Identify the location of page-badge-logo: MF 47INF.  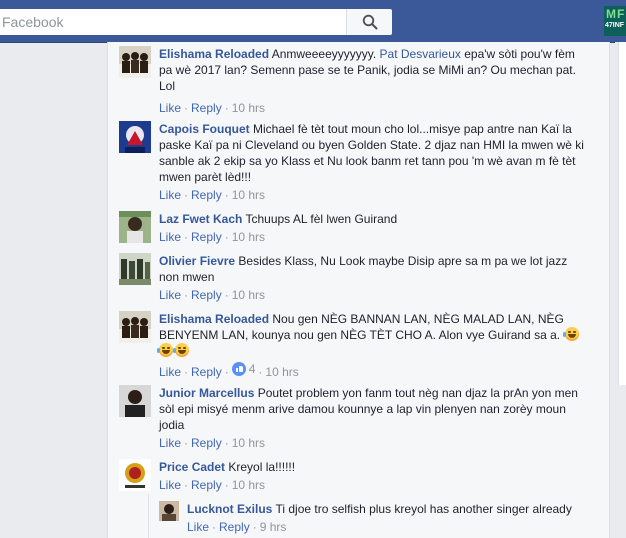
(615, 21).